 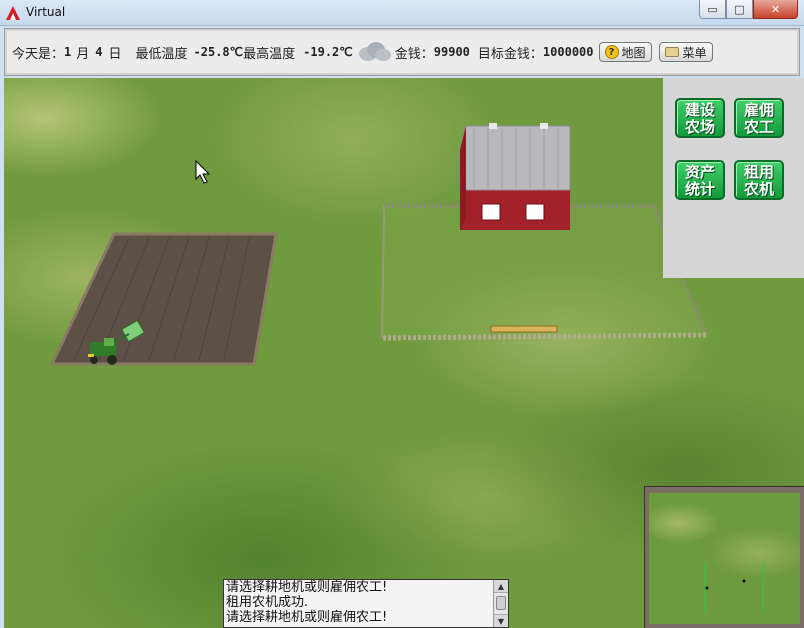 What do you see at coordinates (402, 13) in the screenshot?
I see `window-titlebar: Virtual ▭ □ ✕` at bounding box center [402, 13].